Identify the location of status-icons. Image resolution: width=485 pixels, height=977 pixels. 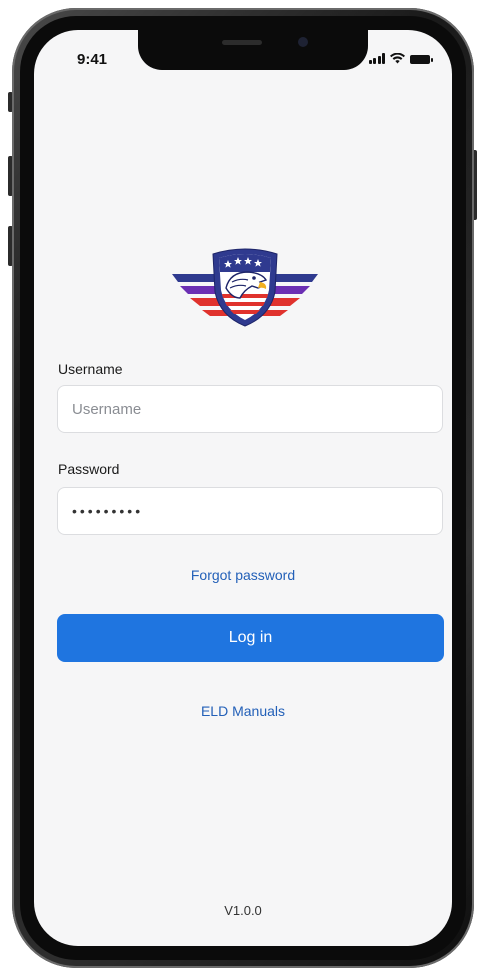
(400, 58).